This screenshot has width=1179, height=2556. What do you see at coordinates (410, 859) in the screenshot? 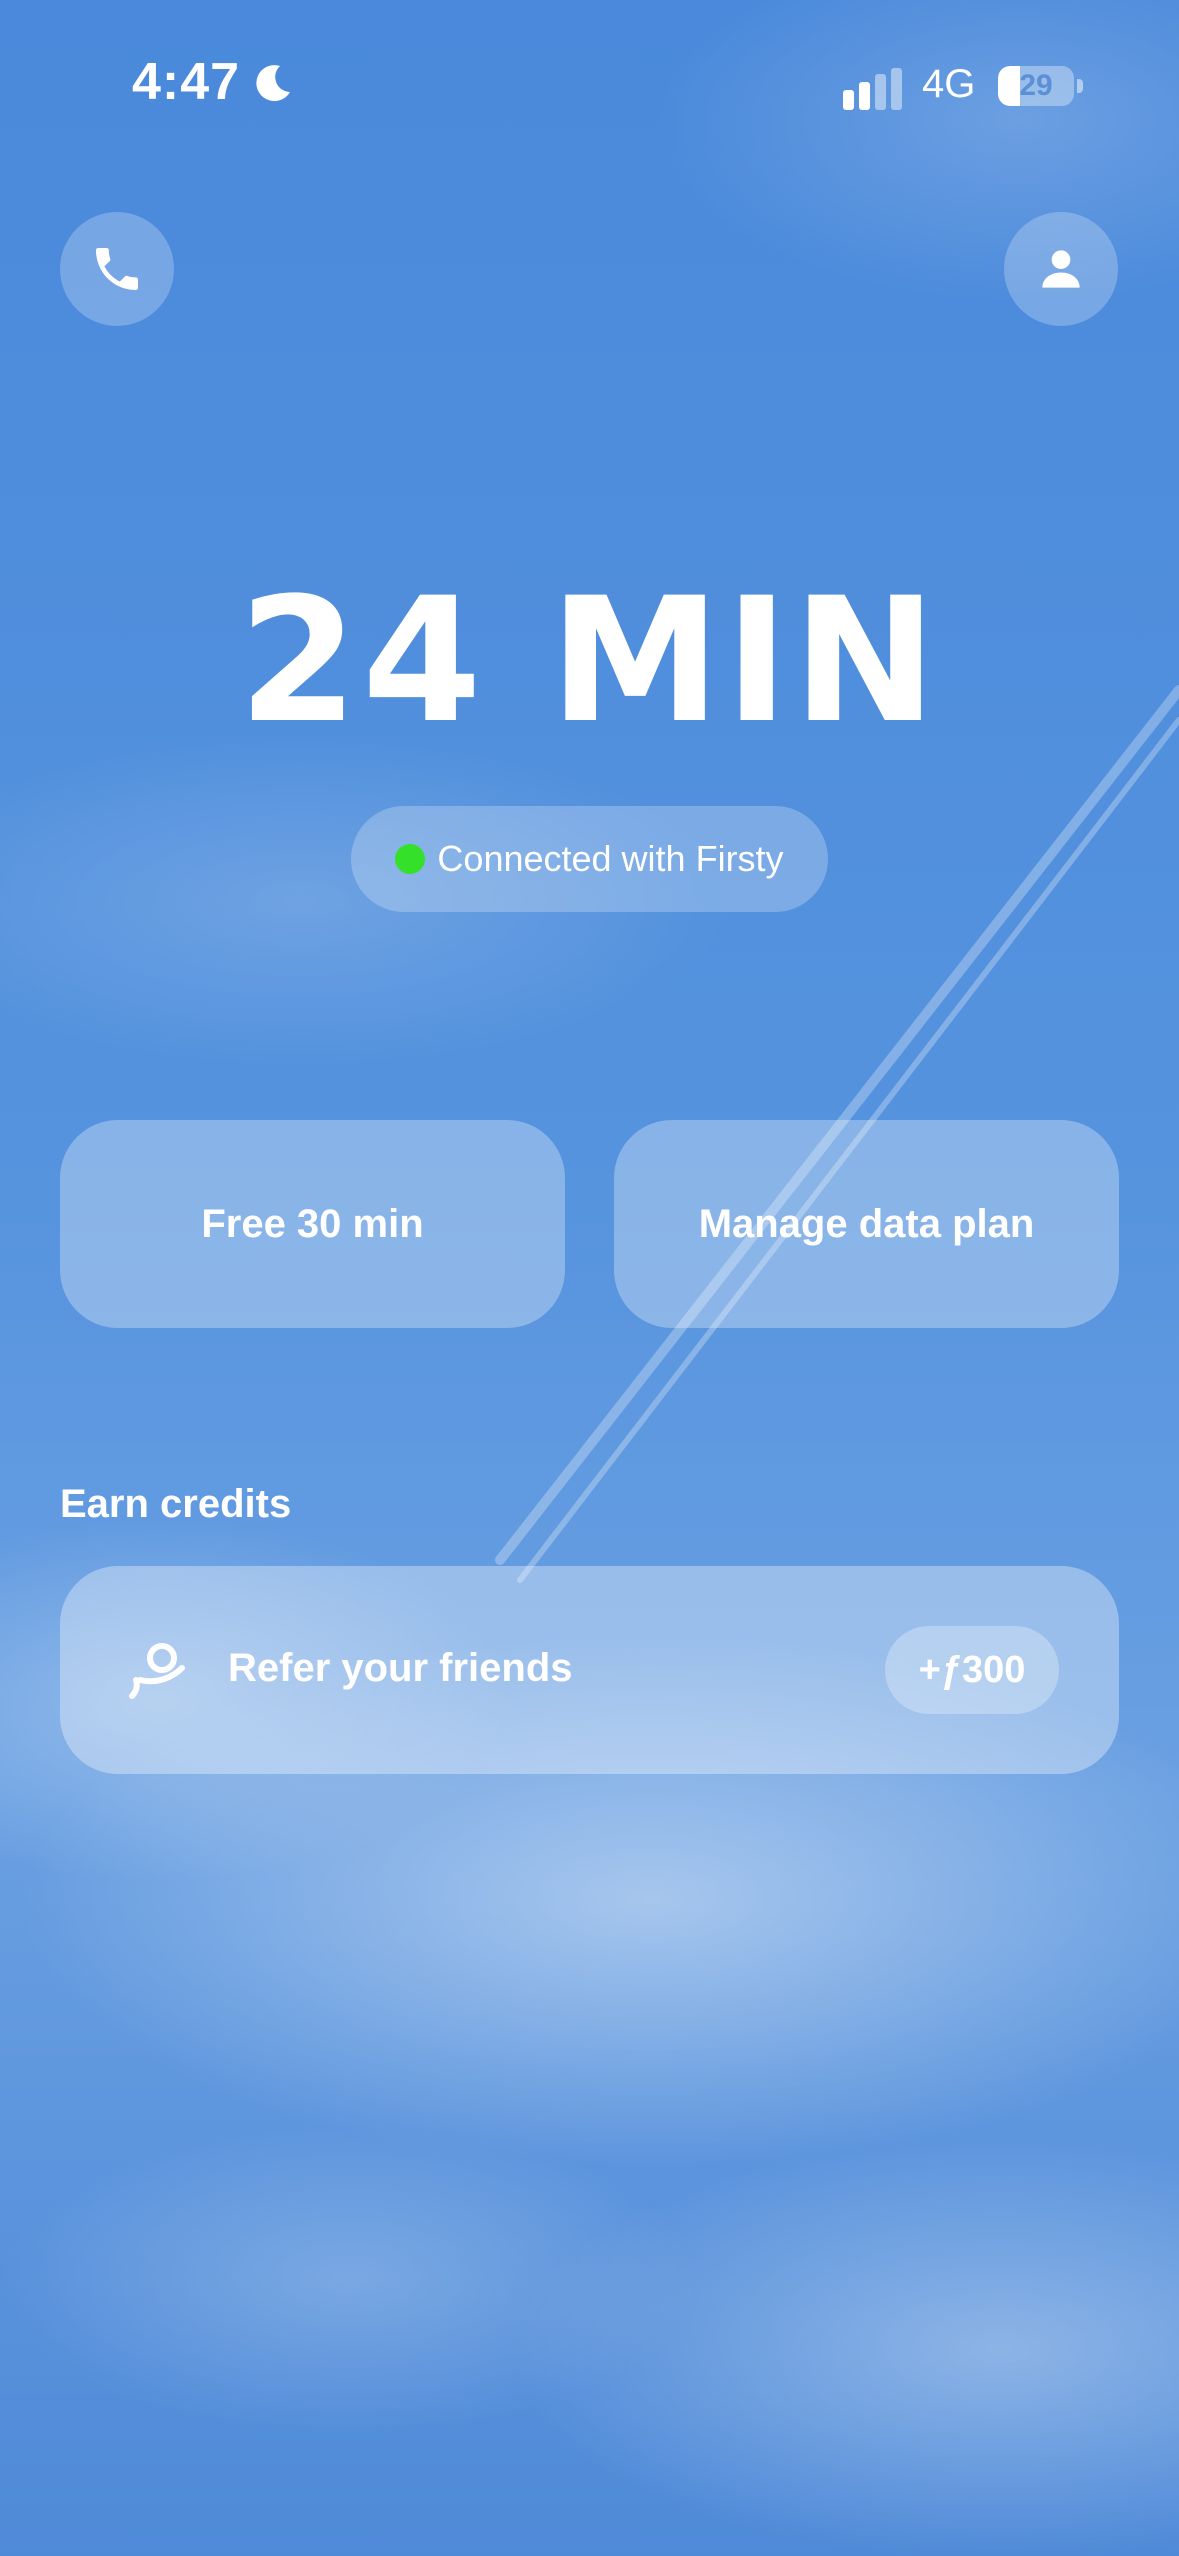
I see `connection-status-dot` at bounding box center [410, 859].